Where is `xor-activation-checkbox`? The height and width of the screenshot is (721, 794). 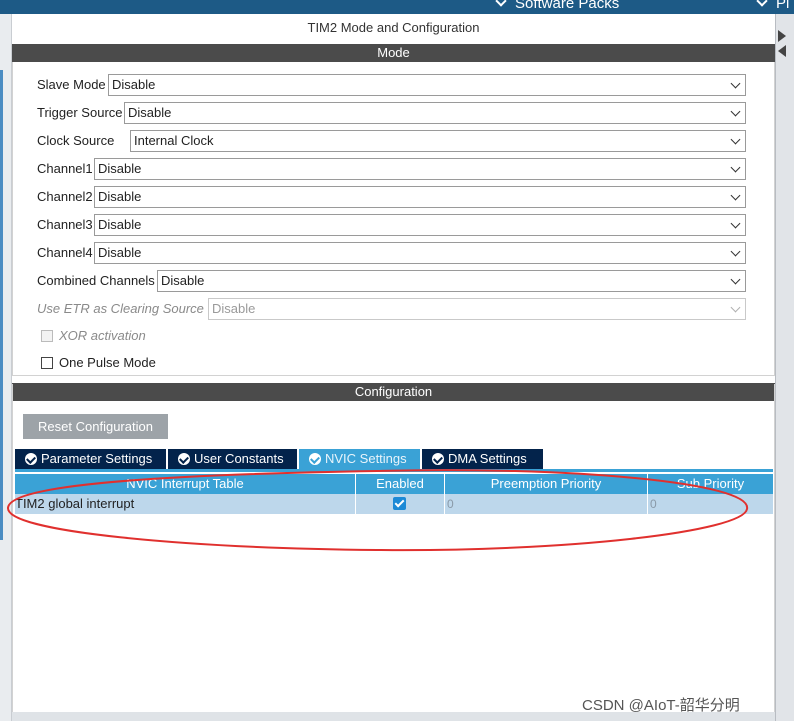 xor-activation-checkbox is located at coordinates (47, 336).